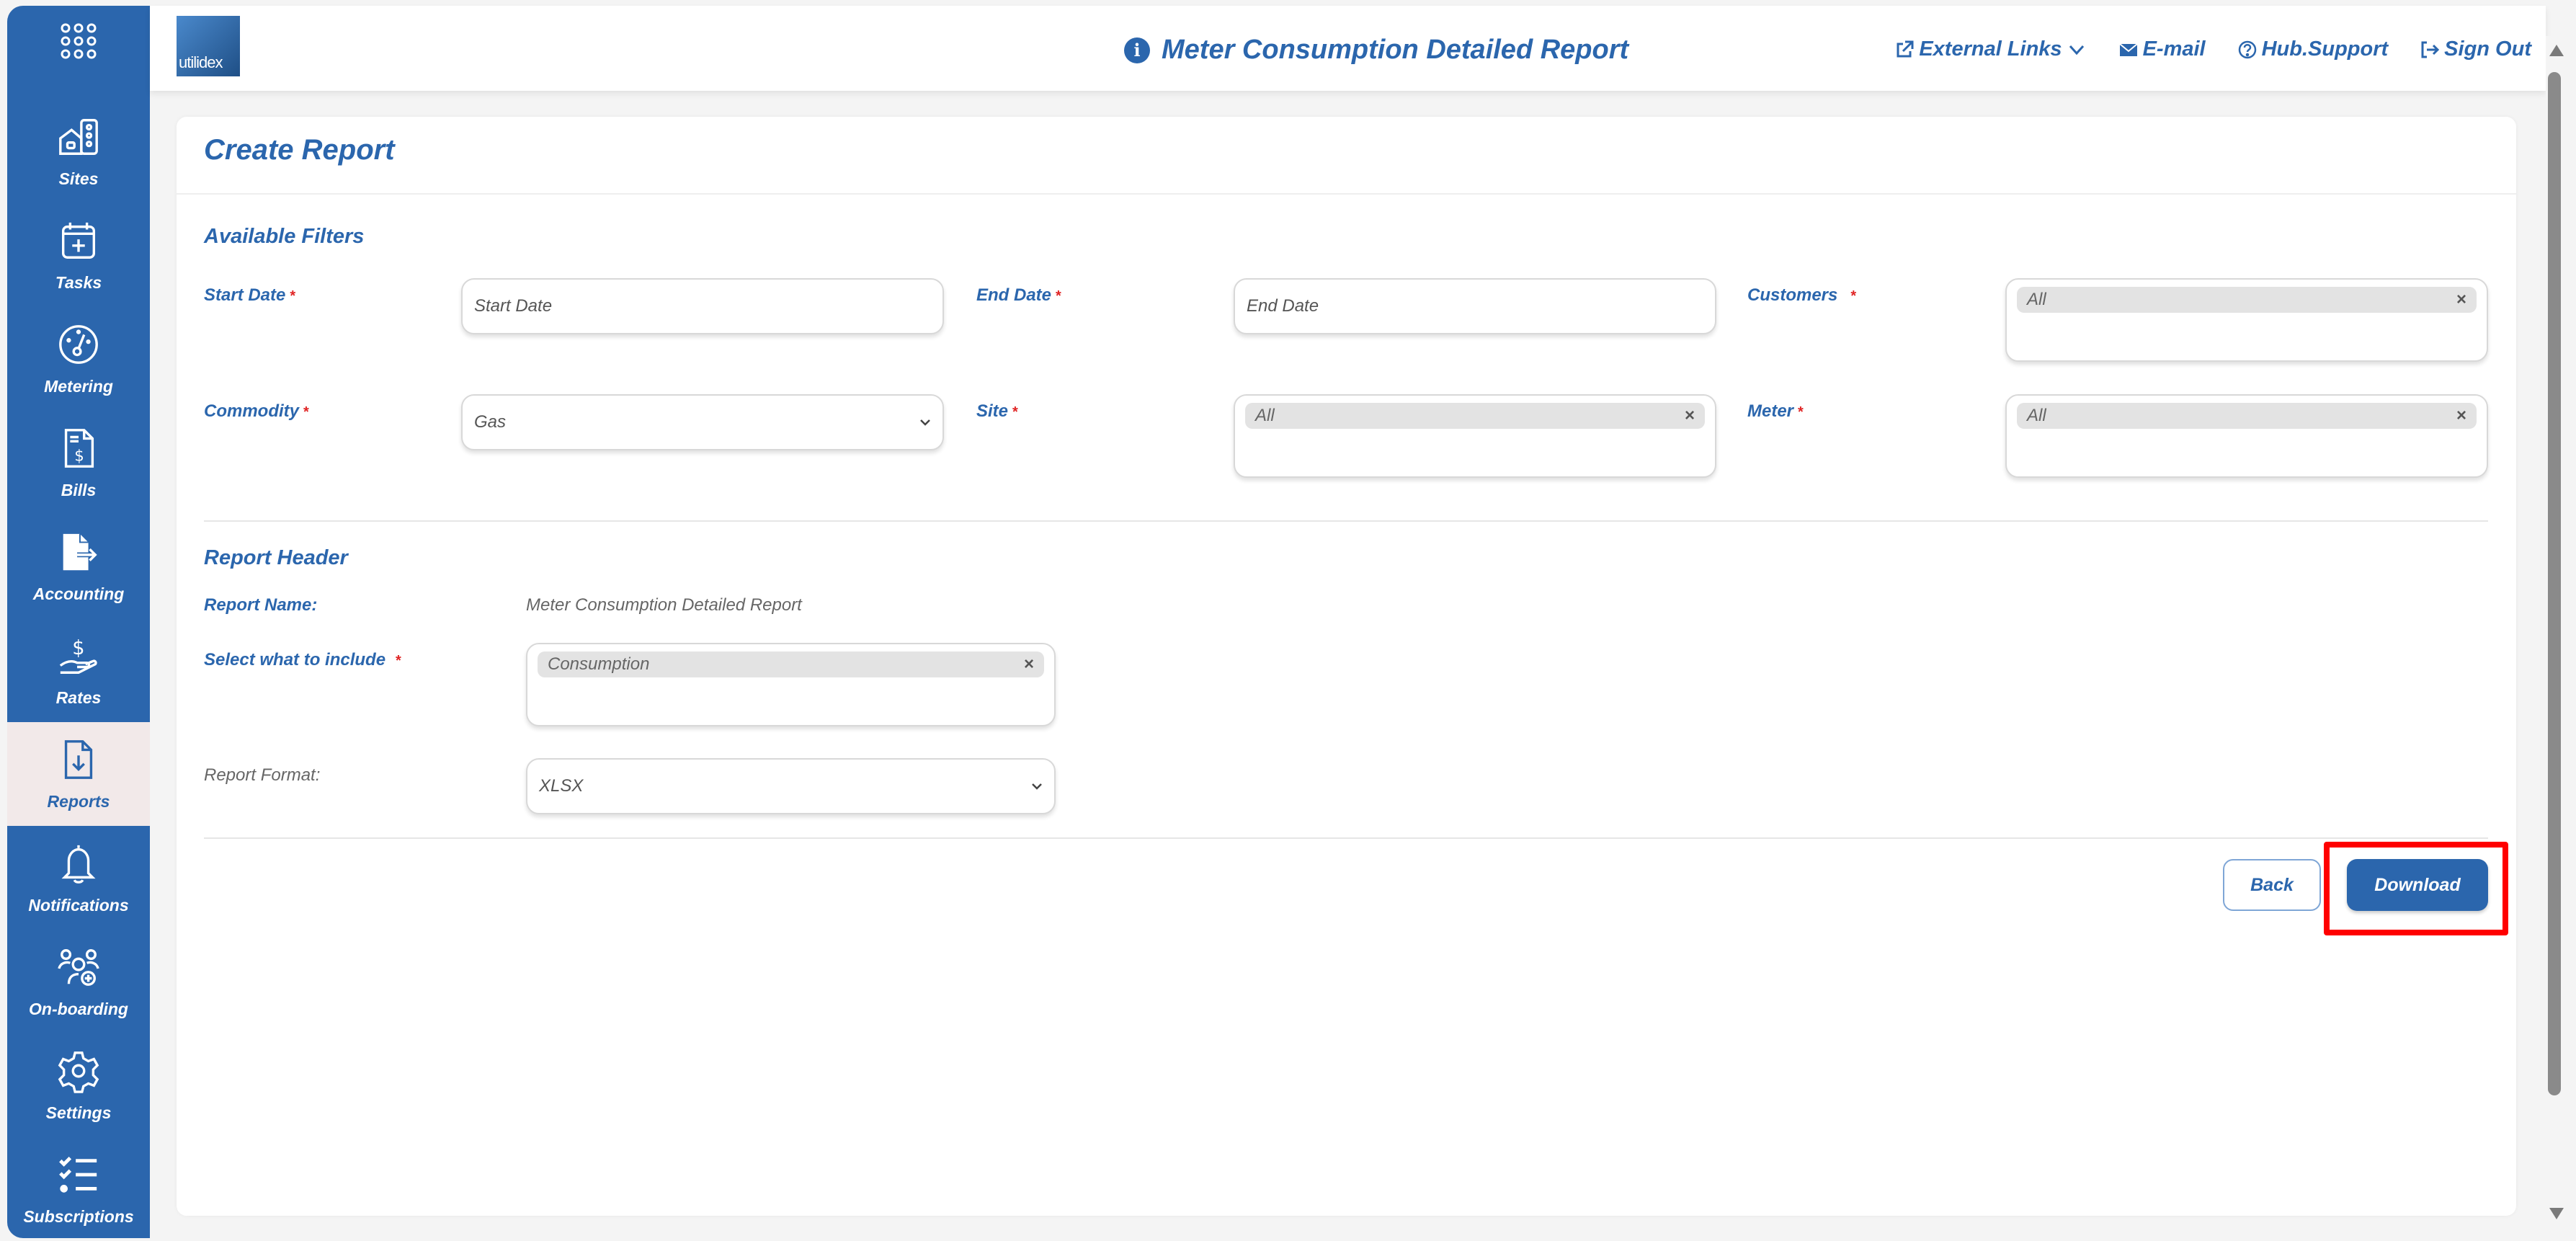  What do you see at coordinates (1346, 194) in the screenshot?
I see `divider` at bounding box center [1346, 194].